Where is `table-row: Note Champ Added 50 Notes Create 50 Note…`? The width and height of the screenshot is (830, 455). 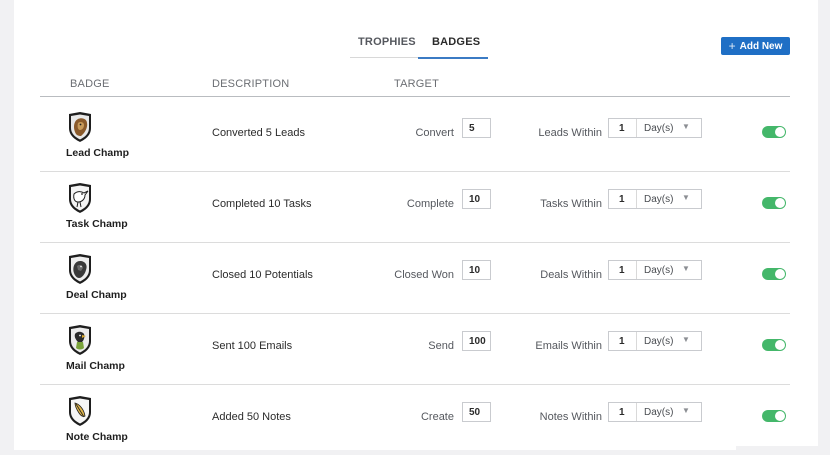
table-row: Note Champ Added 50 Notes Create 50 Note… is located at coordinates (415, 420).